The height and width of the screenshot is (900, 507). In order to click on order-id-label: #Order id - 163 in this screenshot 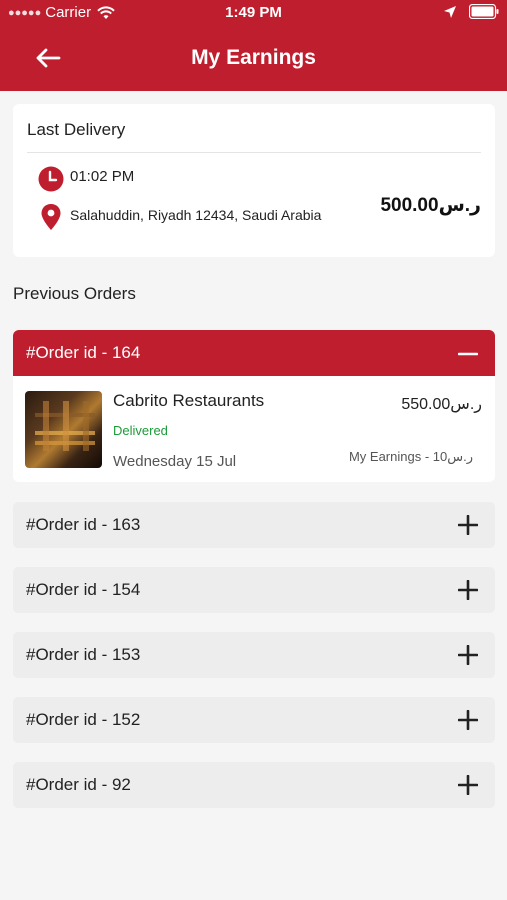, I will do `click(83, 524)`.